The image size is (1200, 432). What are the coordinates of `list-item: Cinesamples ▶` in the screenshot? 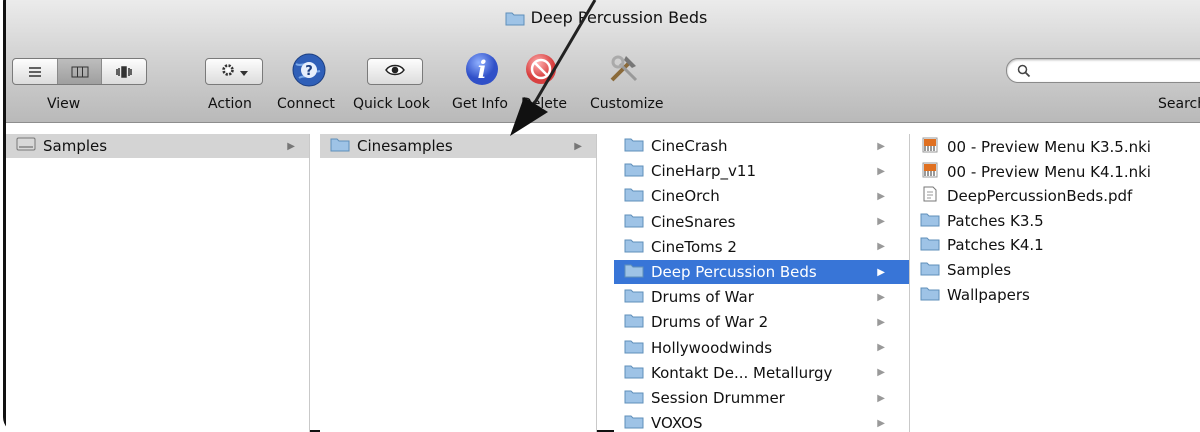 It's located at (458, 146).